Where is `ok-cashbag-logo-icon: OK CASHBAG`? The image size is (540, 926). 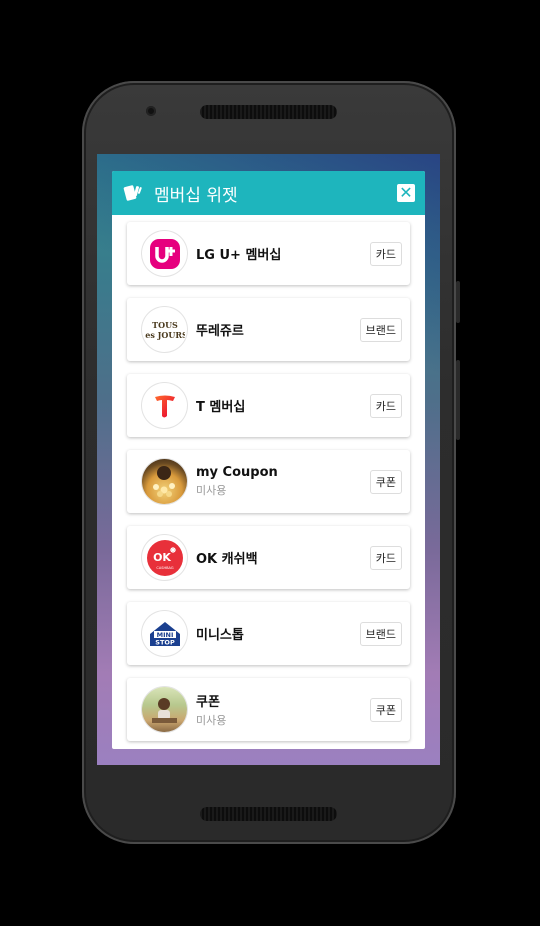
ok-cashbag-logo-icon: OK CASHBAG is located at coordinates (164, 557).